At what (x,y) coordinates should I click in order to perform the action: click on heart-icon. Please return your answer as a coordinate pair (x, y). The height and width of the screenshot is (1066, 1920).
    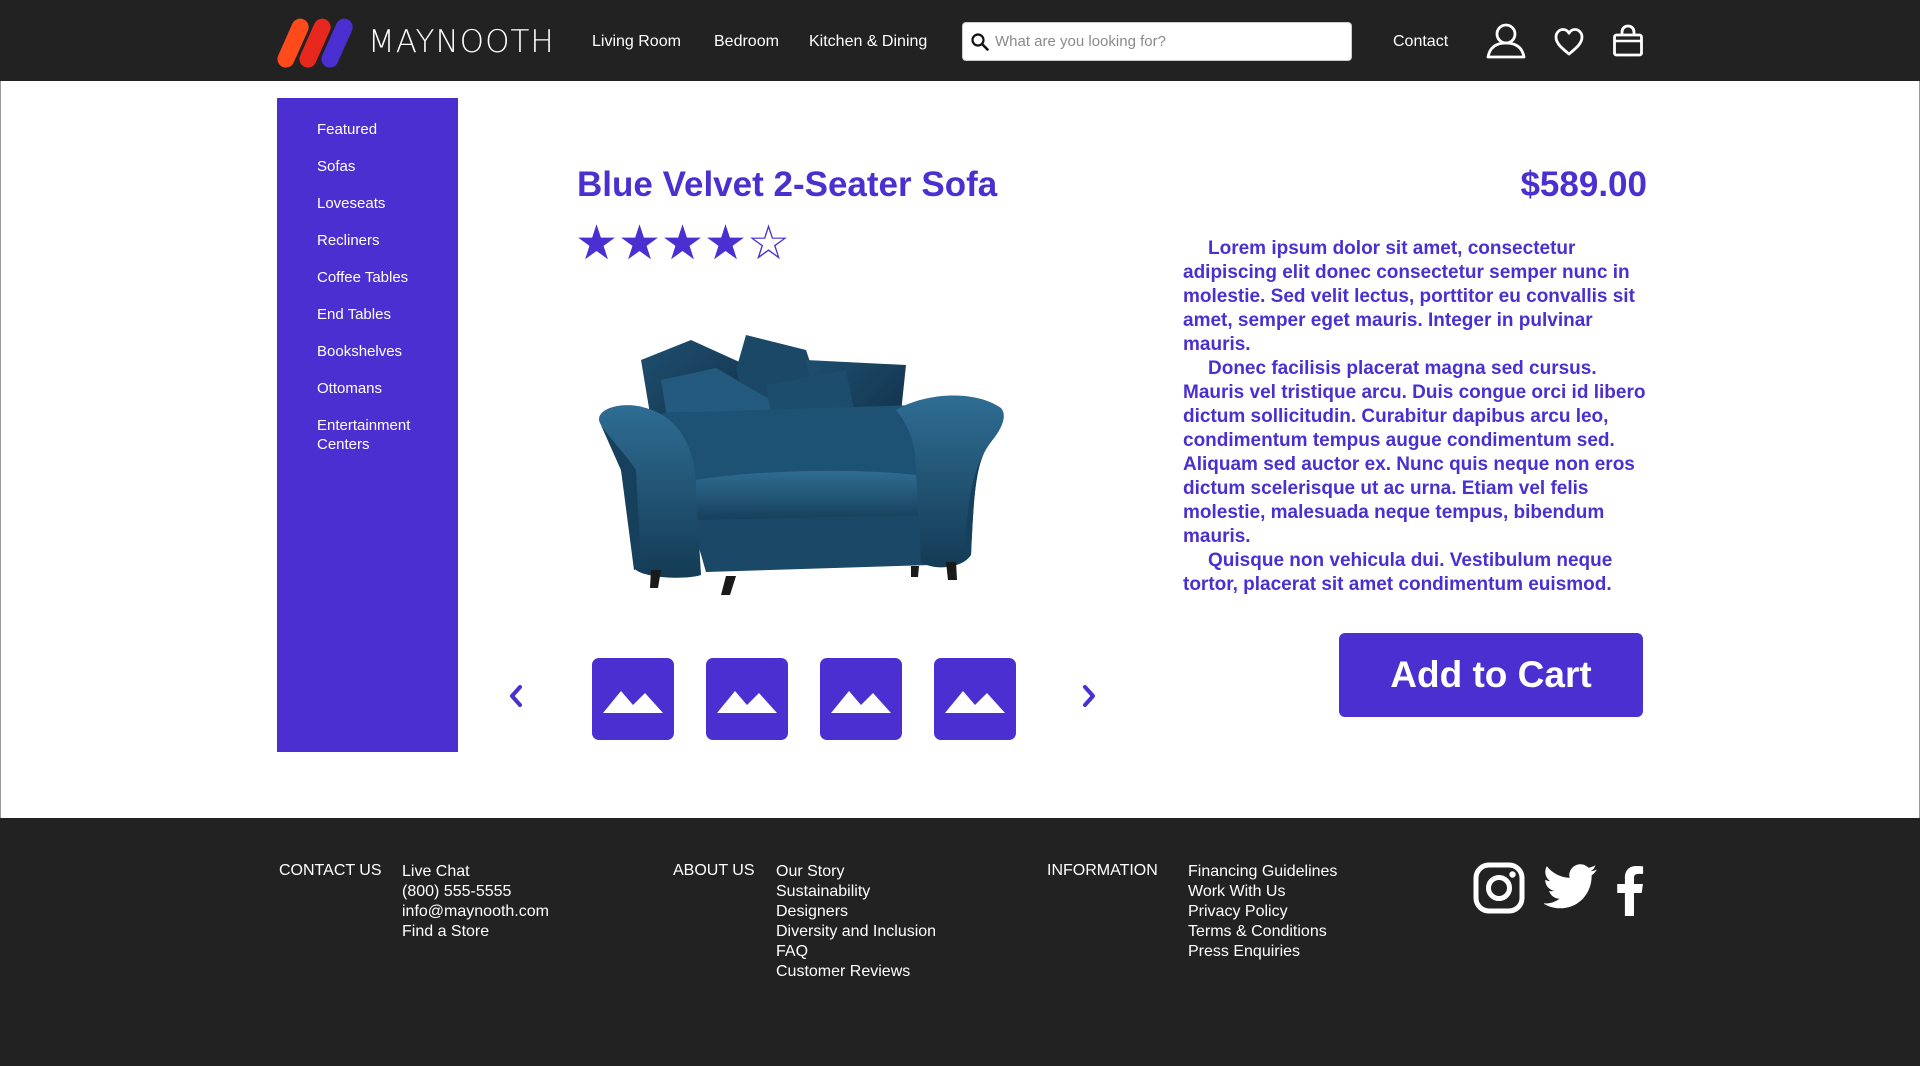
    Looking at the image, I should click on (1569, 44).